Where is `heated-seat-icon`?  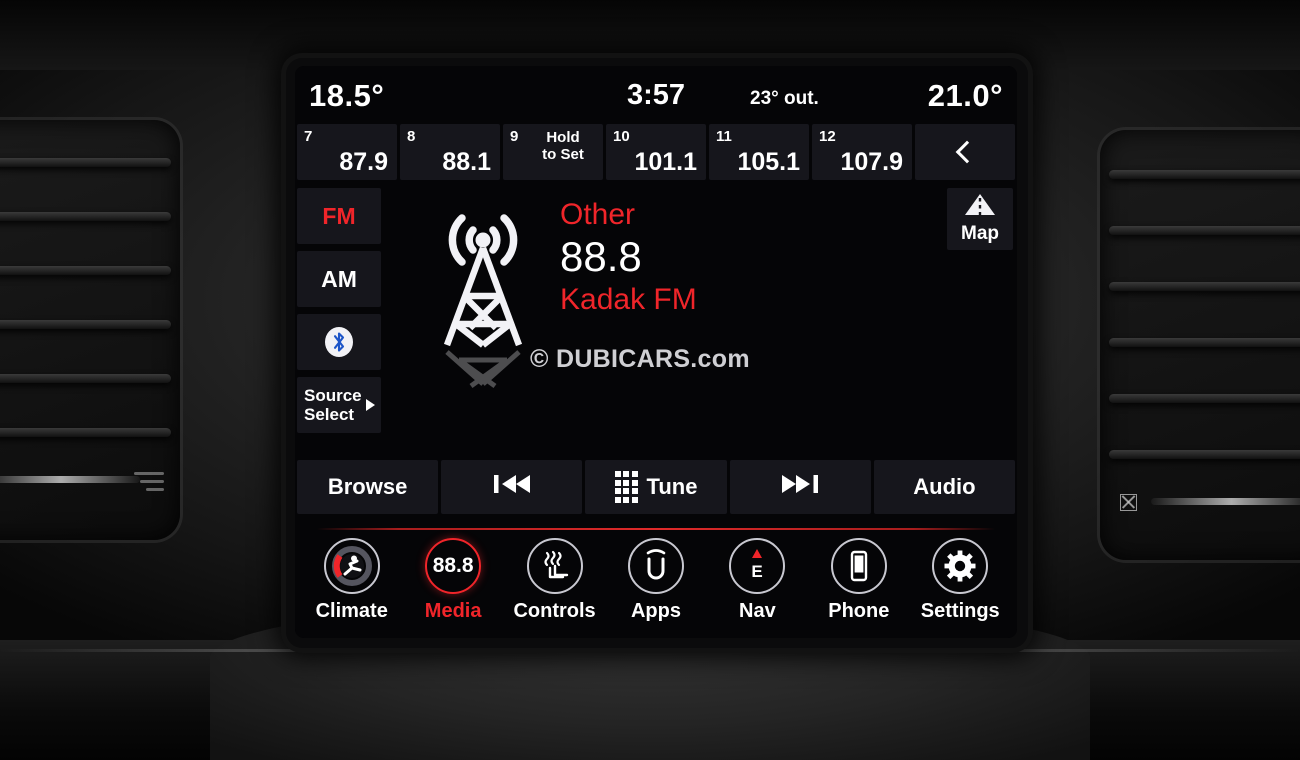 heated-seat-icon is located at coordinates (554, 566).